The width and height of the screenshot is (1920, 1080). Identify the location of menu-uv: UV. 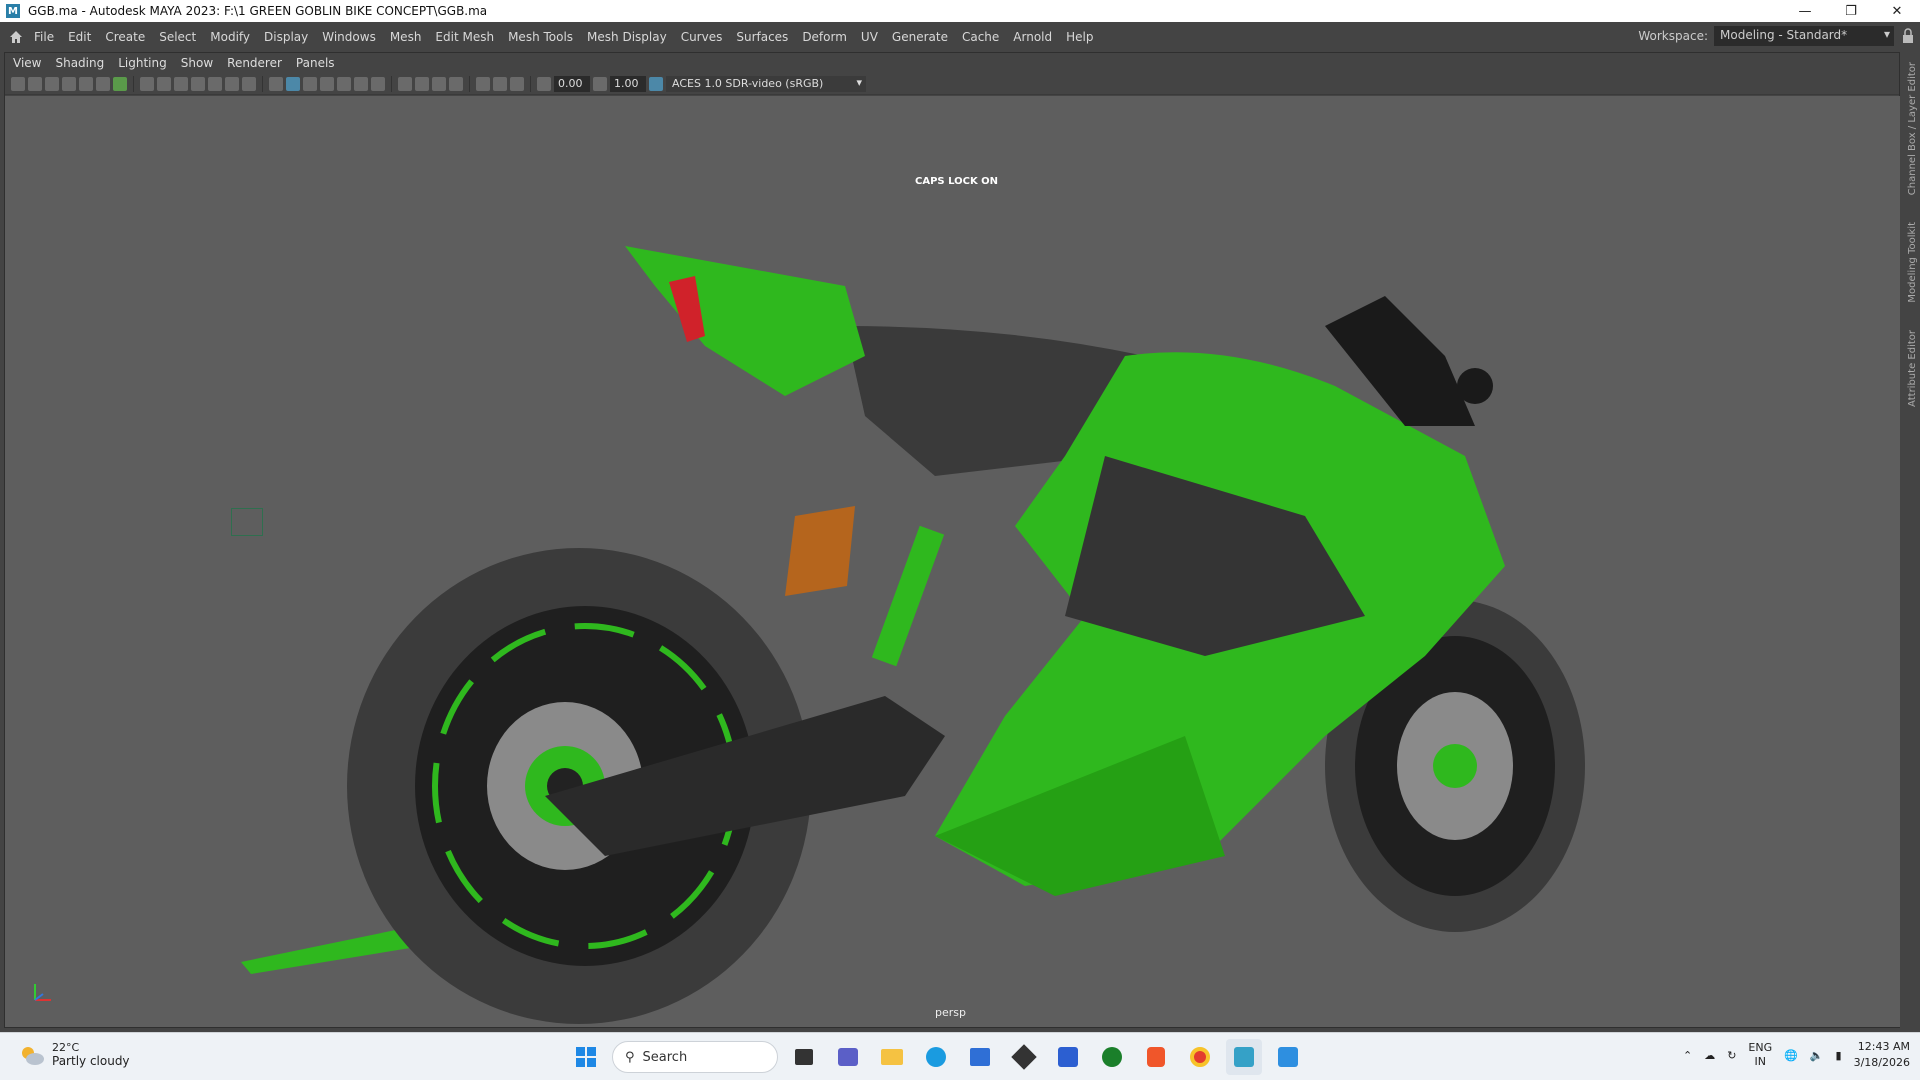
(869, 37).